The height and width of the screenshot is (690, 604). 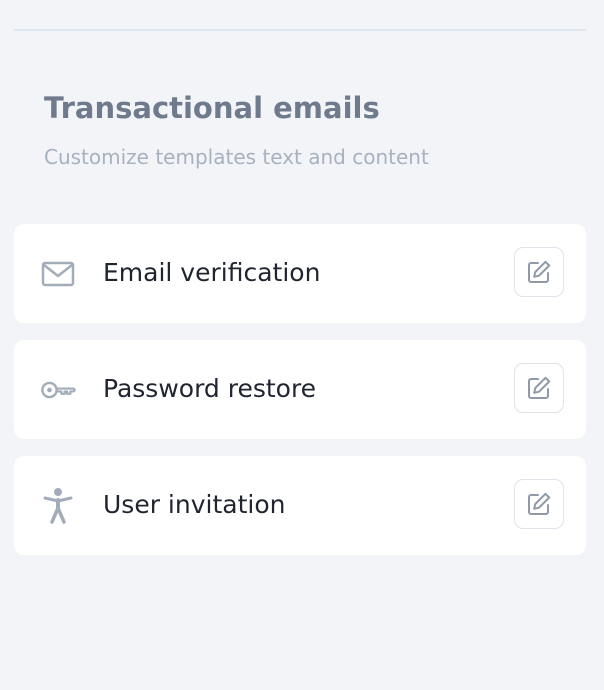 I want to click on envelope-icon, so click(x=58, y=274).